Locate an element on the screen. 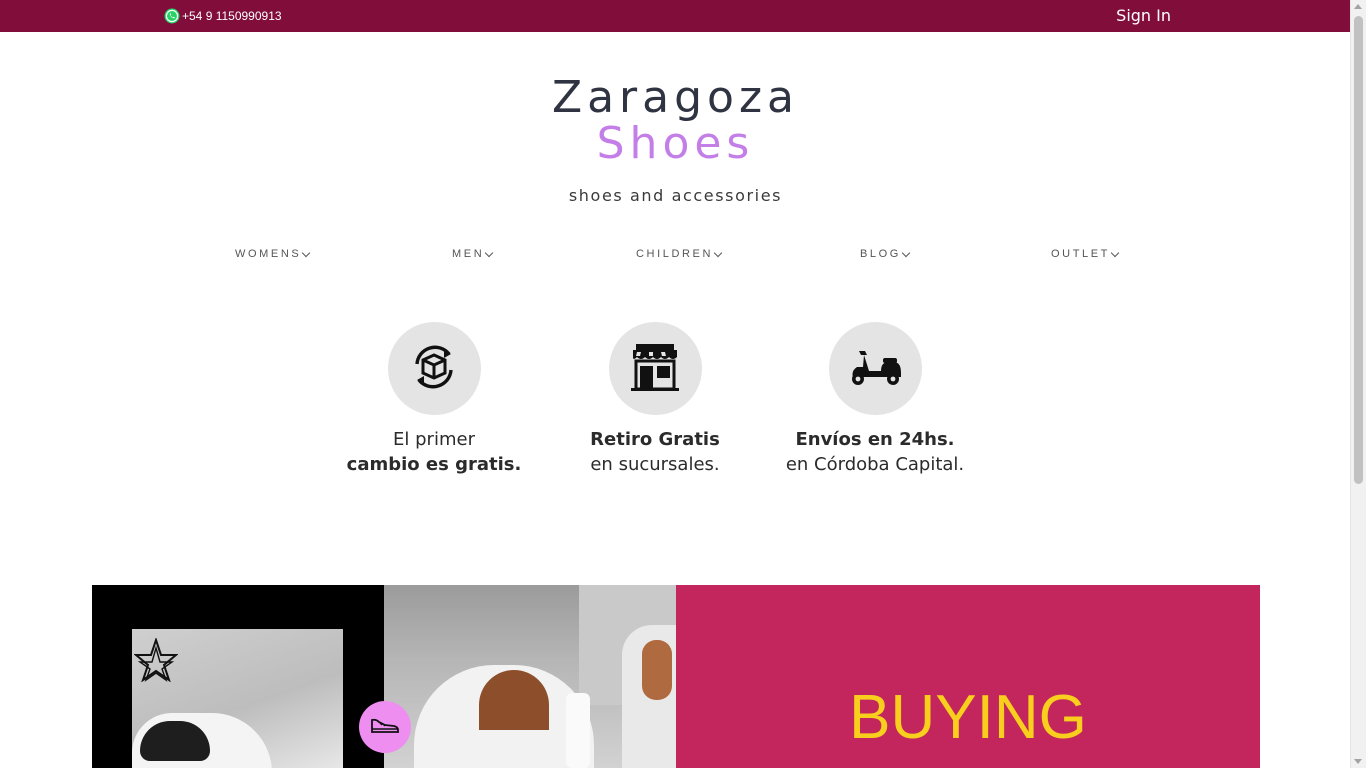 The image size is (1366, 768). nav-item-label: BLOG is located at coordinates (880, 254).